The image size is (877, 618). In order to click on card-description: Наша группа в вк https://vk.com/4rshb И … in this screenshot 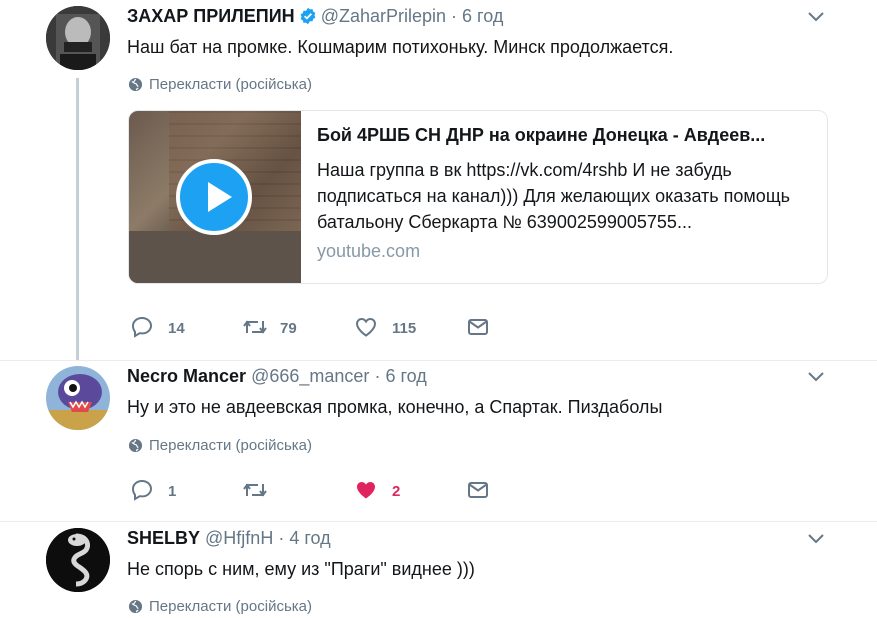, I will do `click(554, 196)`.